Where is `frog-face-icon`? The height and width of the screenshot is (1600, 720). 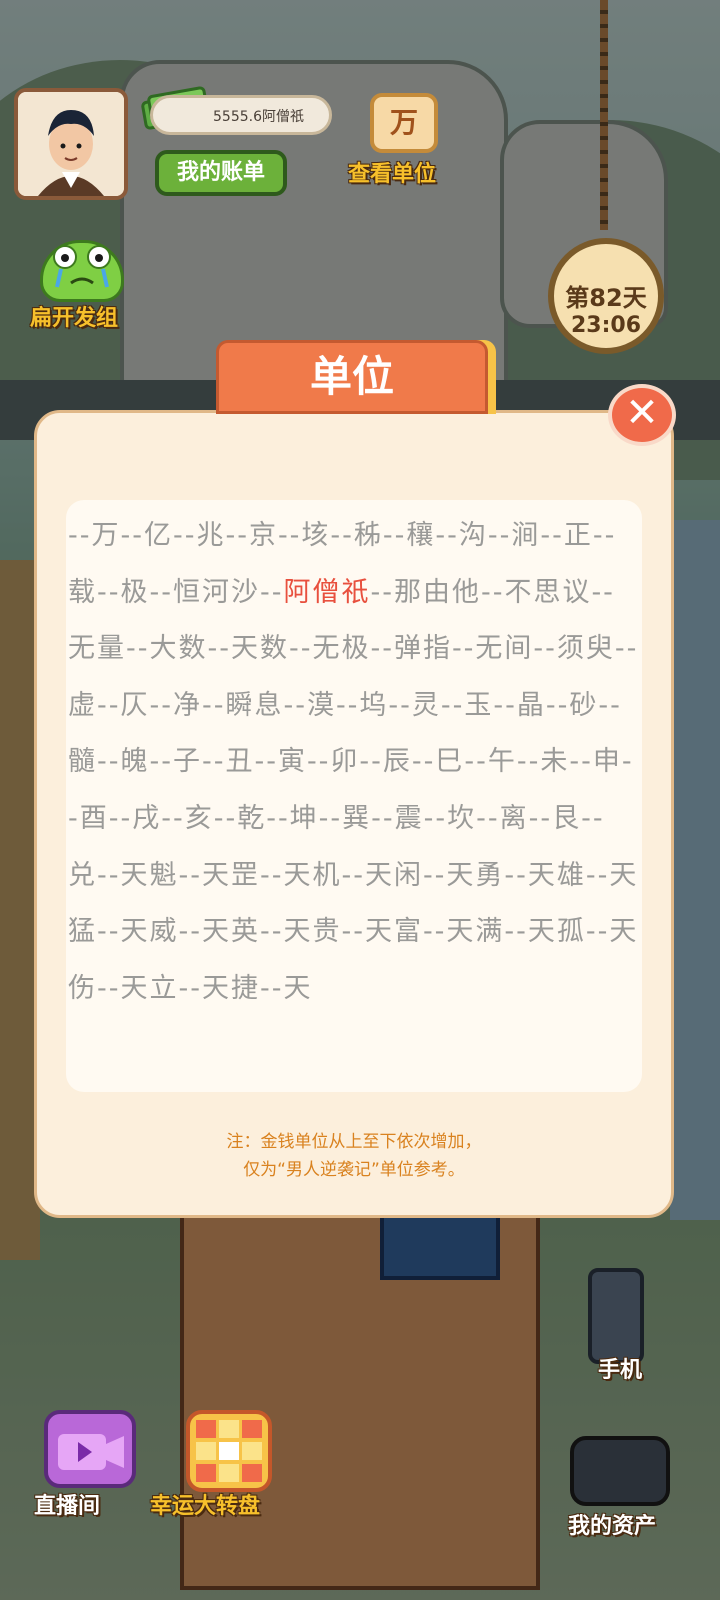 frog-face-icon is located at coordinates (82, 266).